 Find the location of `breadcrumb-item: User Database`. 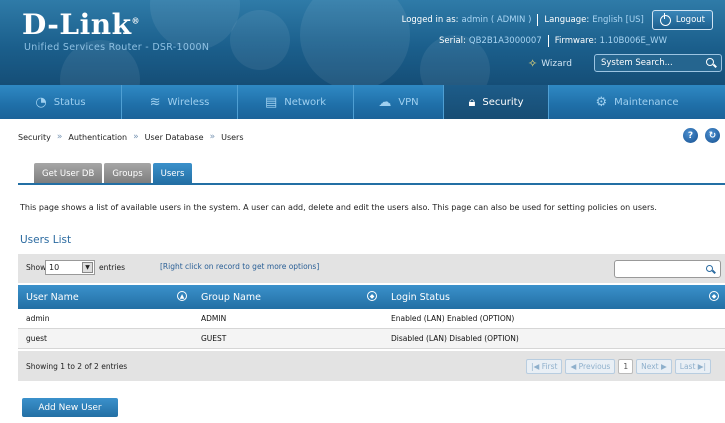

breadcrumb-item: User Database is located at coordinates (174, 137).